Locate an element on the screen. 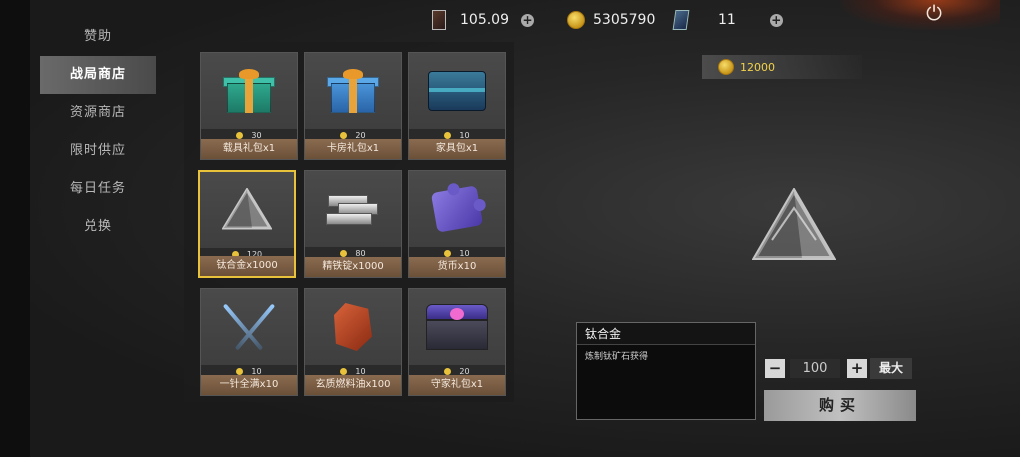 This screenshot has height=457, width=1020. currency-puzzle-icon is located at coordinates (458, 207).